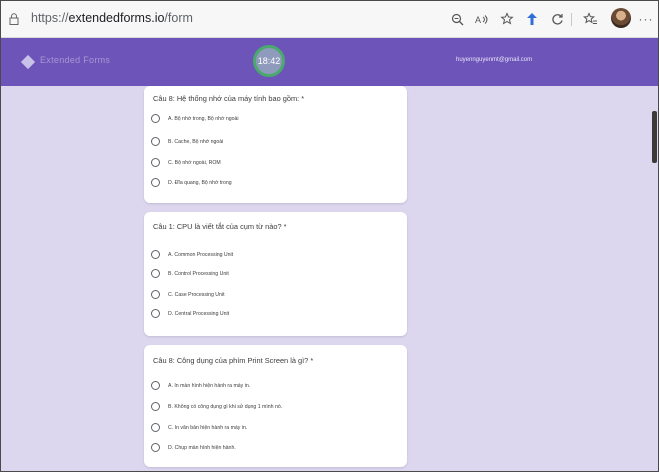 This screenshot has height=472, width=659. I want to click on answer-option: D. Central Processing Unit, so click(190, 313).